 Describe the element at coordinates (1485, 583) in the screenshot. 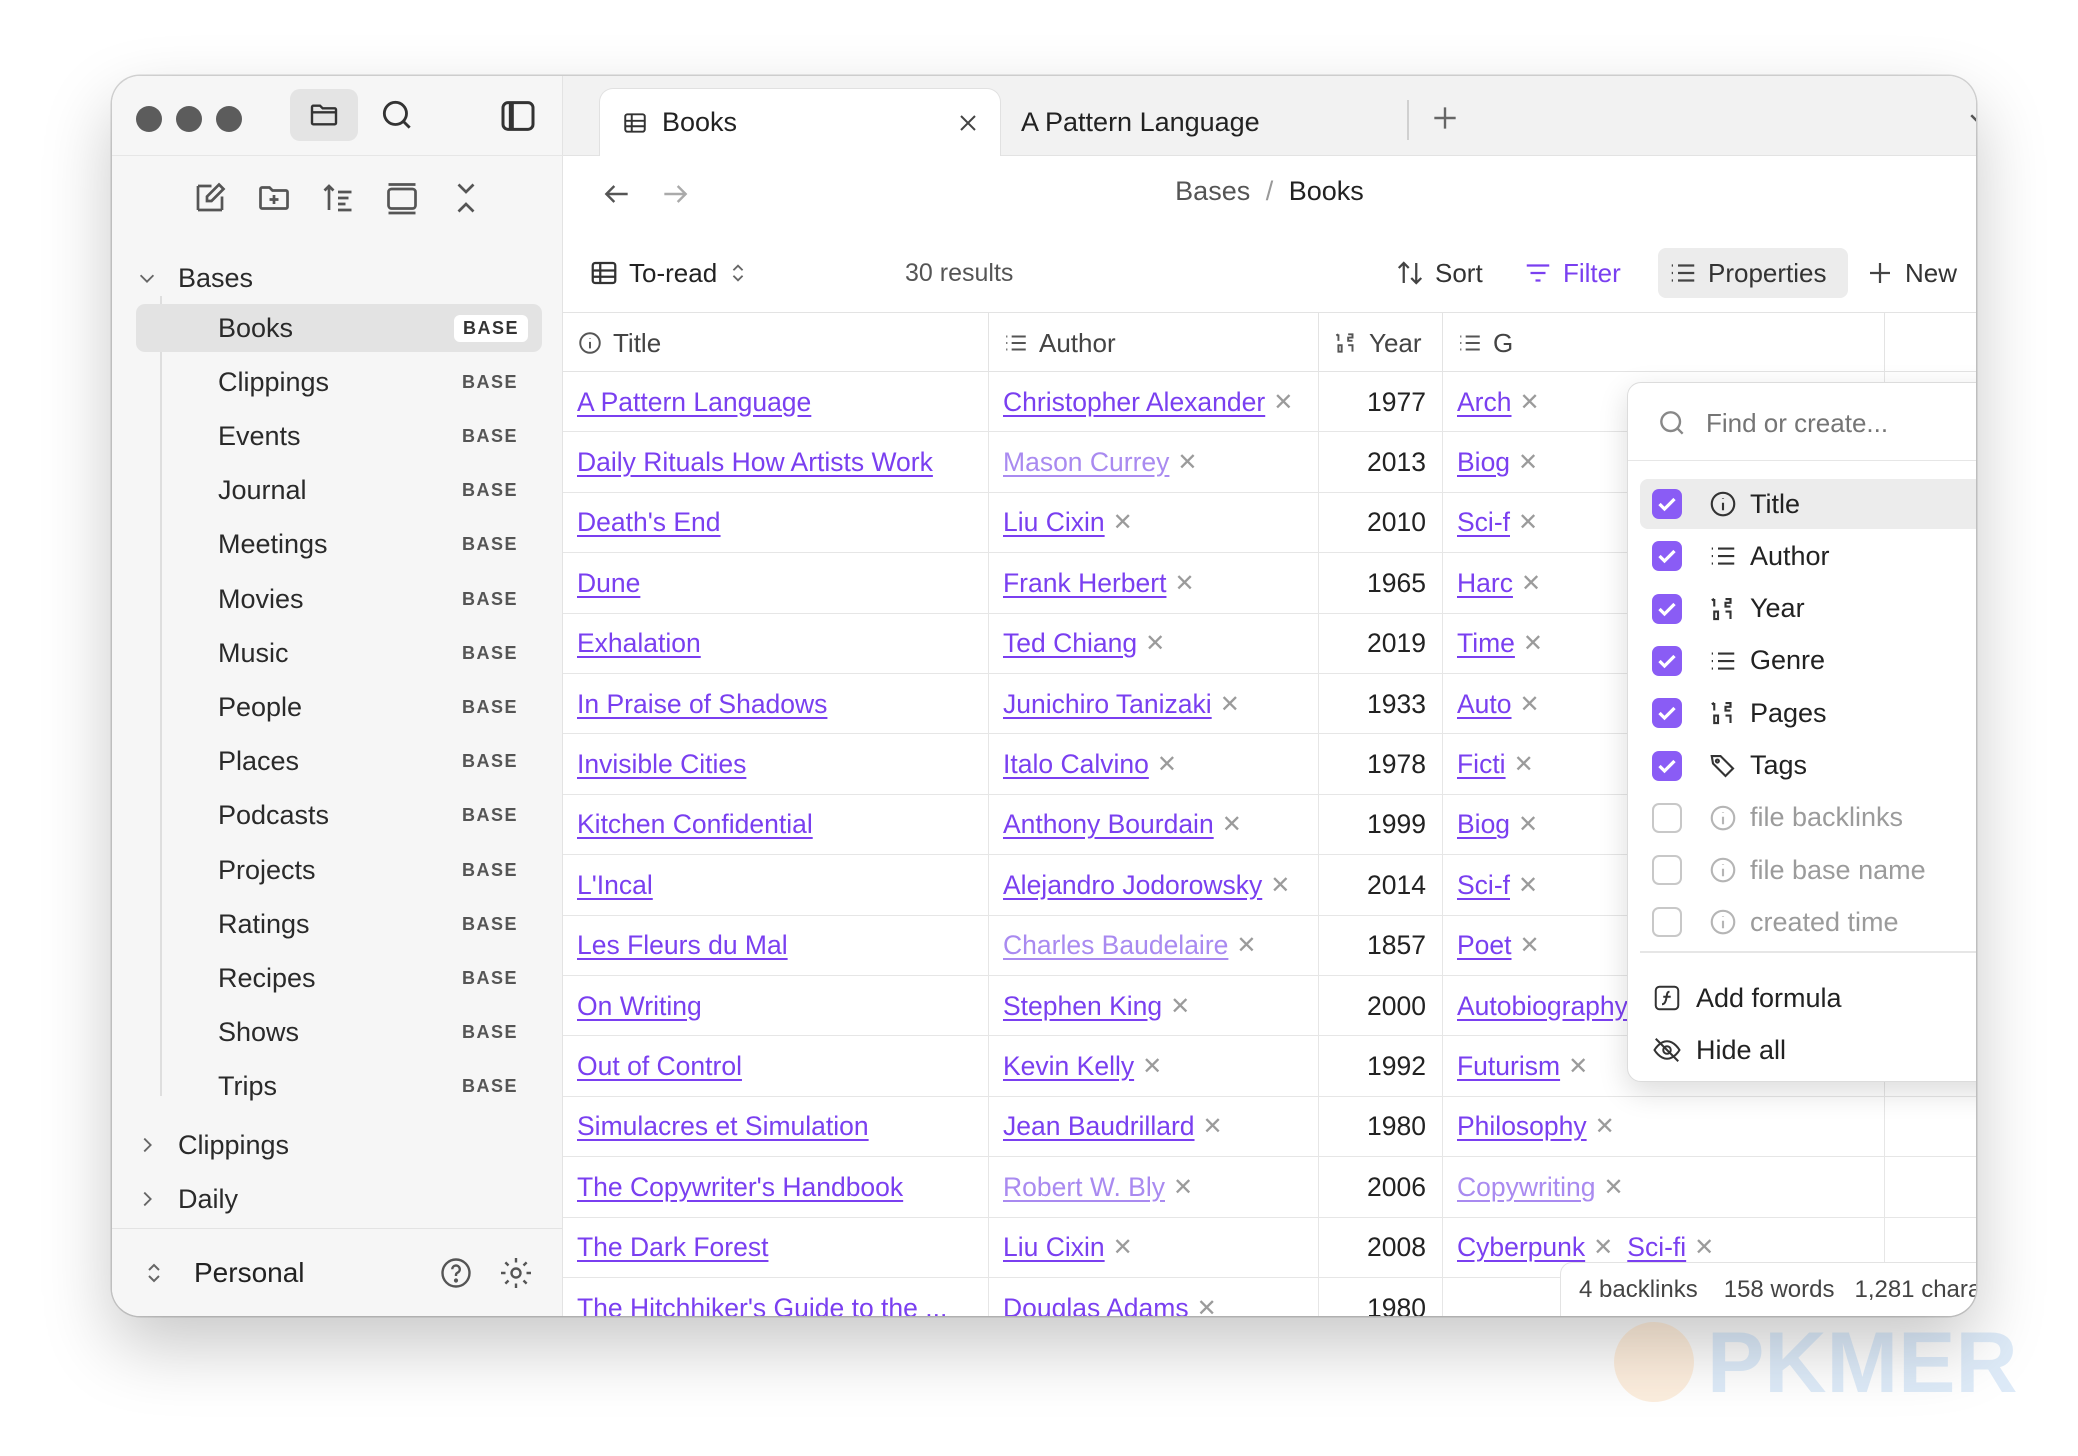

I see `genre-link: Harc` at that location.